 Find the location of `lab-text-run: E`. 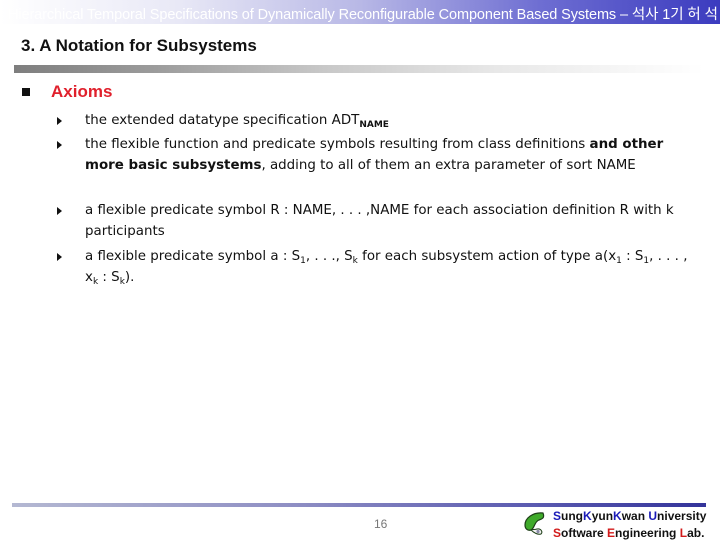

lab-text-run: E is located at coordinates (611, 533).